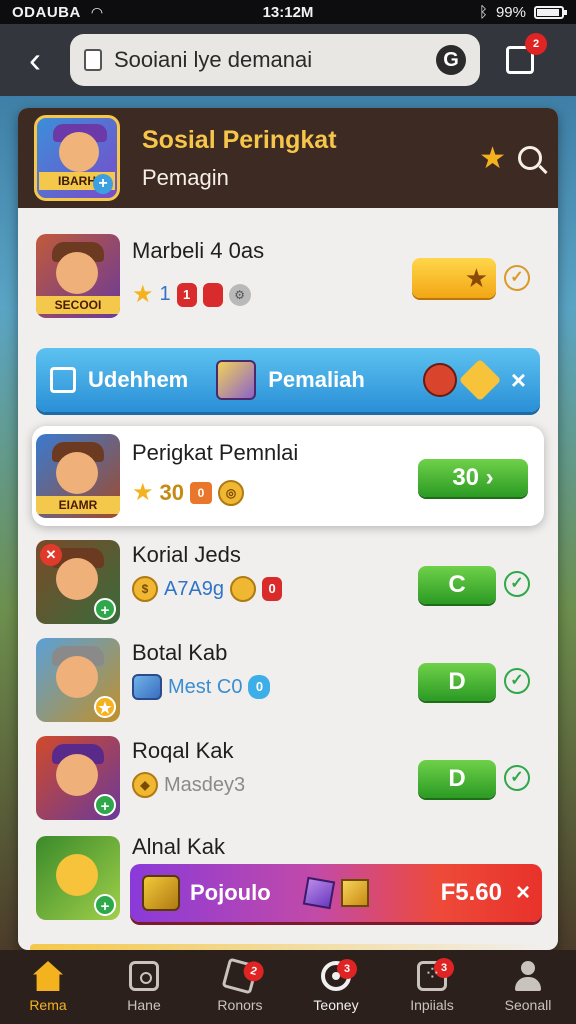 This screenshot has width=576, height=1024. Describe the element at coordinates (473, 478) in the screenshot. I see `score-button: 30 ›` at that location.